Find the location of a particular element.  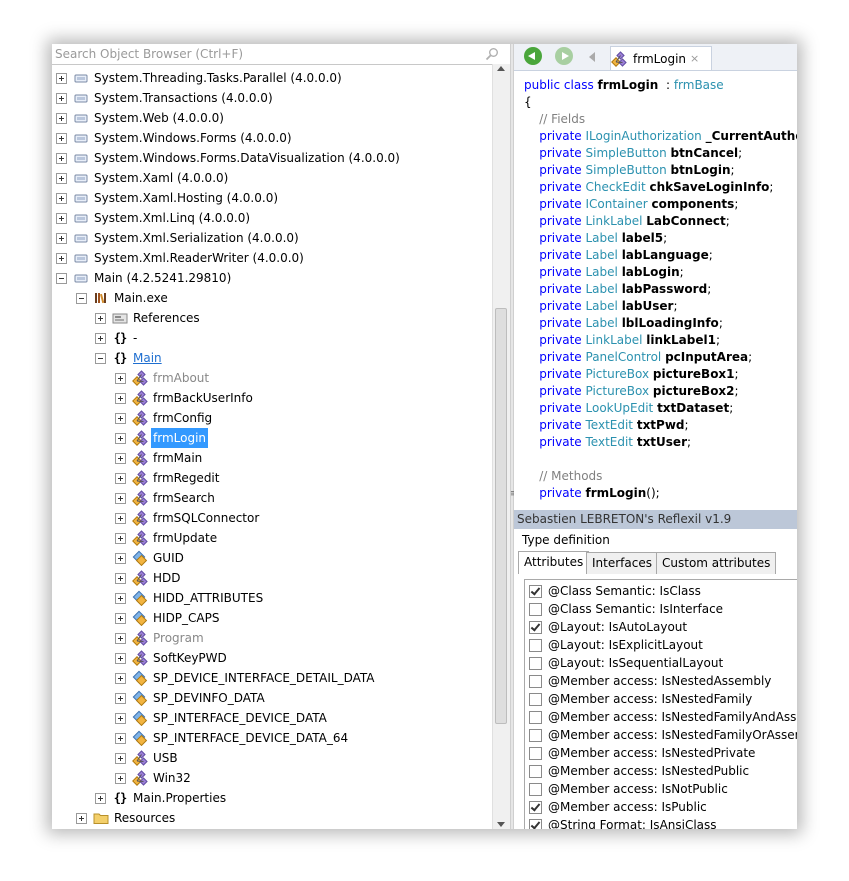

tree-item: Win32 is located at coordinates (154, 778).